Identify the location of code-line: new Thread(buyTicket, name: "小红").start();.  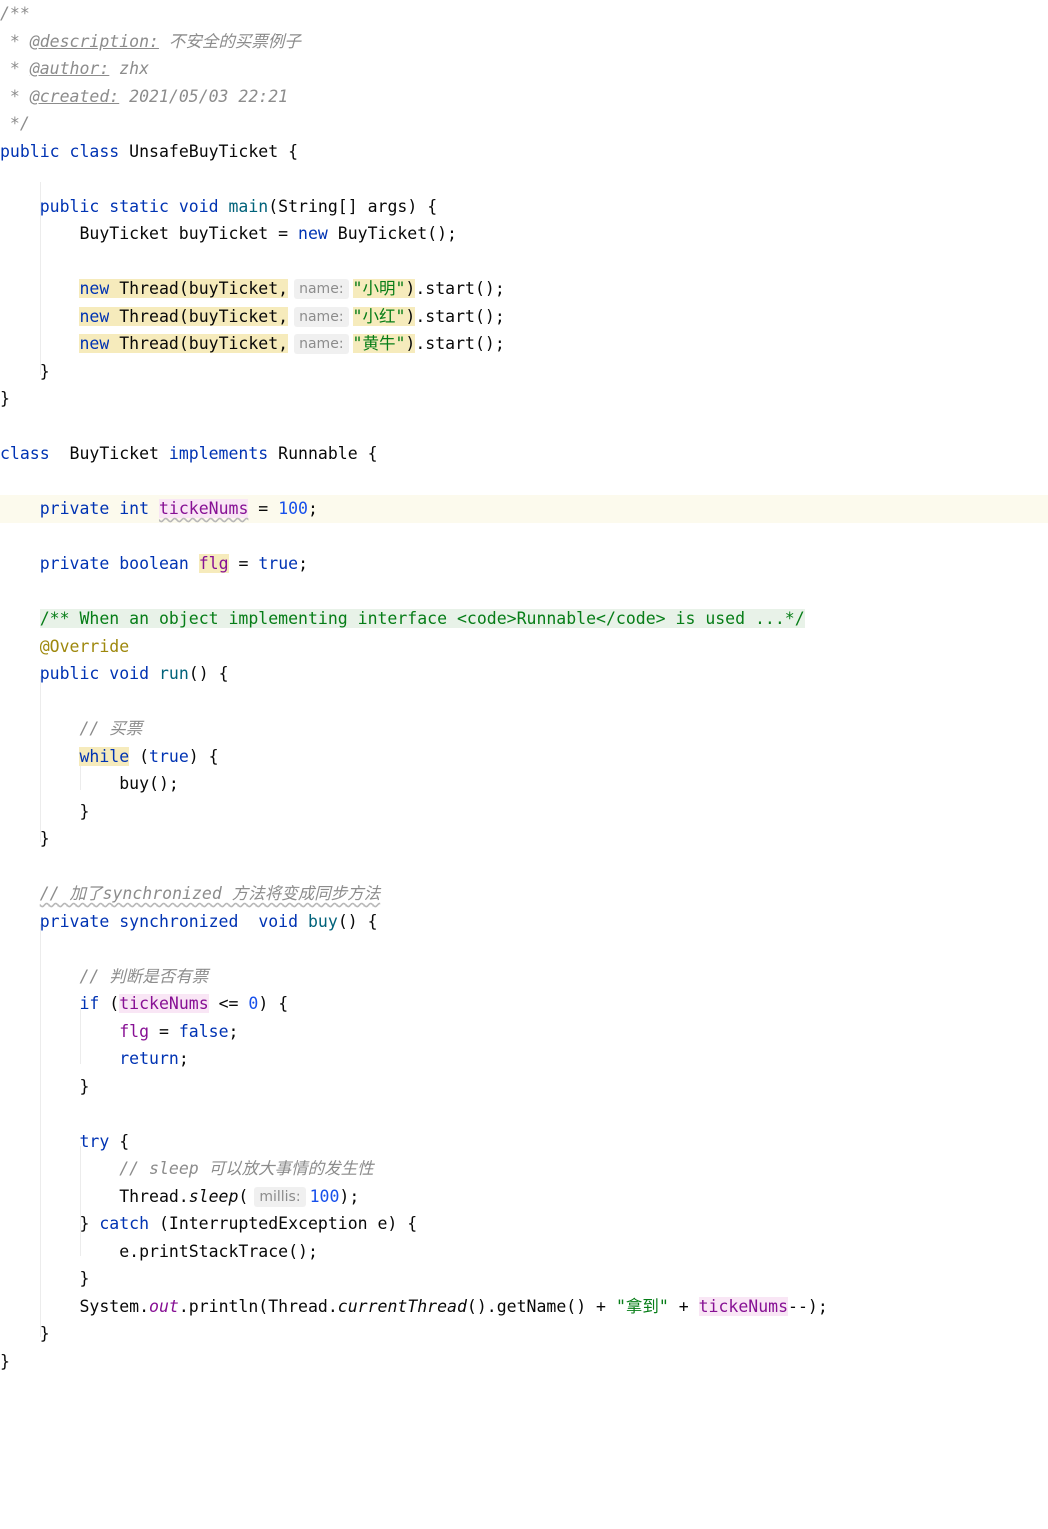
(524, 317).